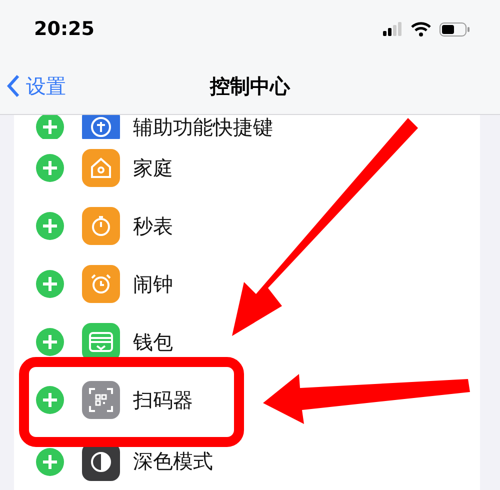  I want to click on signal-icon, so click(393, 29).